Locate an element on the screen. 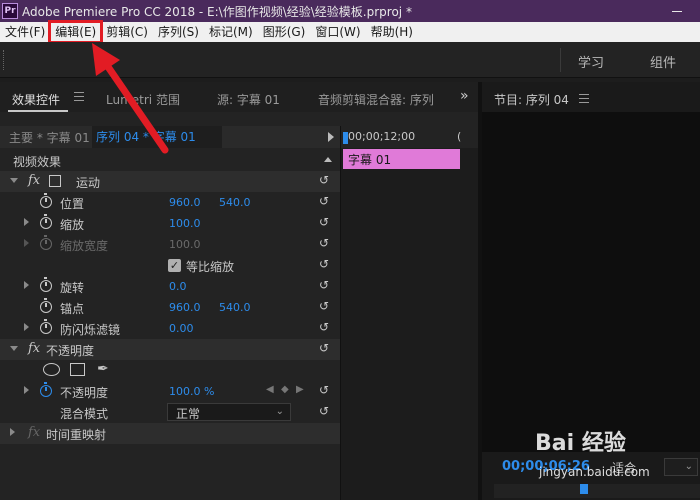 The height and width of the screenshot is (500, 700). mask-tools-row: ✒ is located at coordinates (170, 370).